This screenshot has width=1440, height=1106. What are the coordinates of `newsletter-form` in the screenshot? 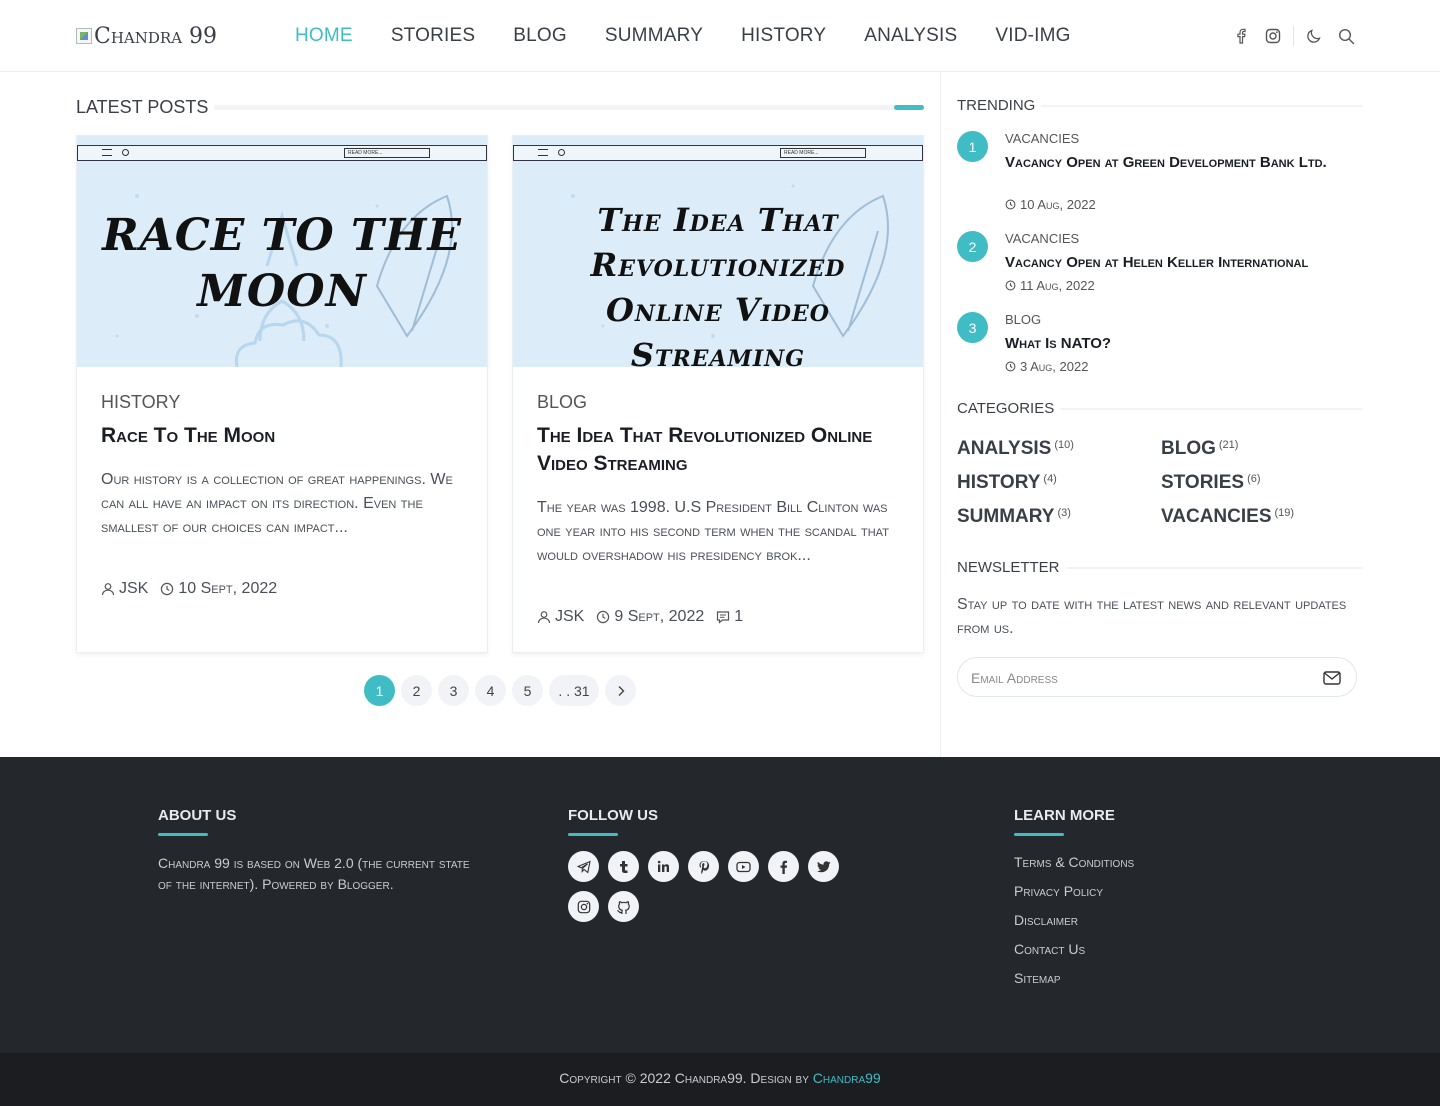 It's located at (1157, 677).